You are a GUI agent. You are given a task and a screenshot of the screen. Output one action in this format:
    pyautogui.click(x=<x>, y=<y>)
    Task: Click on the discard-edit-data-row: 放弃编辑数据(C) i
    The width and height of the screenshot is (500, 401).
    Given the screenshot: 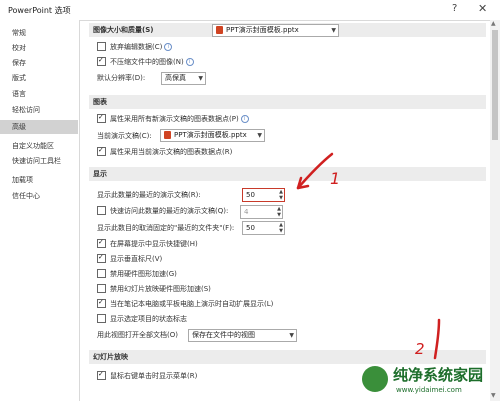 What is the action you would take?
    pyautogui.click(x=135, y=47)
    